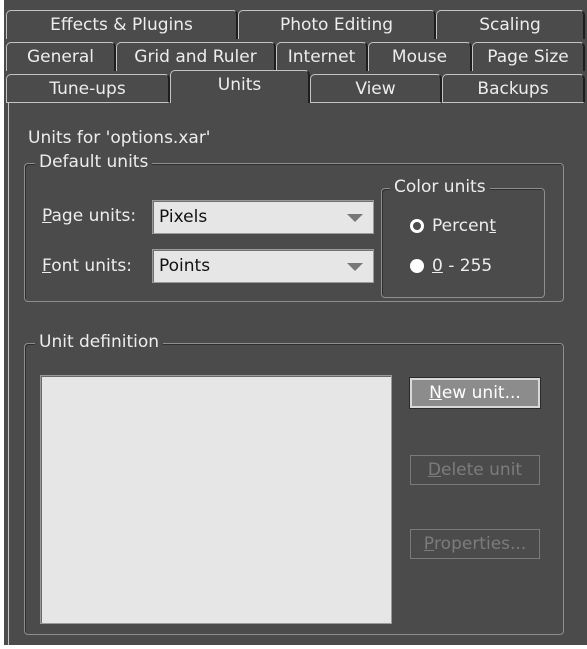 Image resolution: width=587 pixels, height=649 pixels. Describe the element at coordinates (467, 266) in the screenshot. I see `label-text: - 255` at that location.